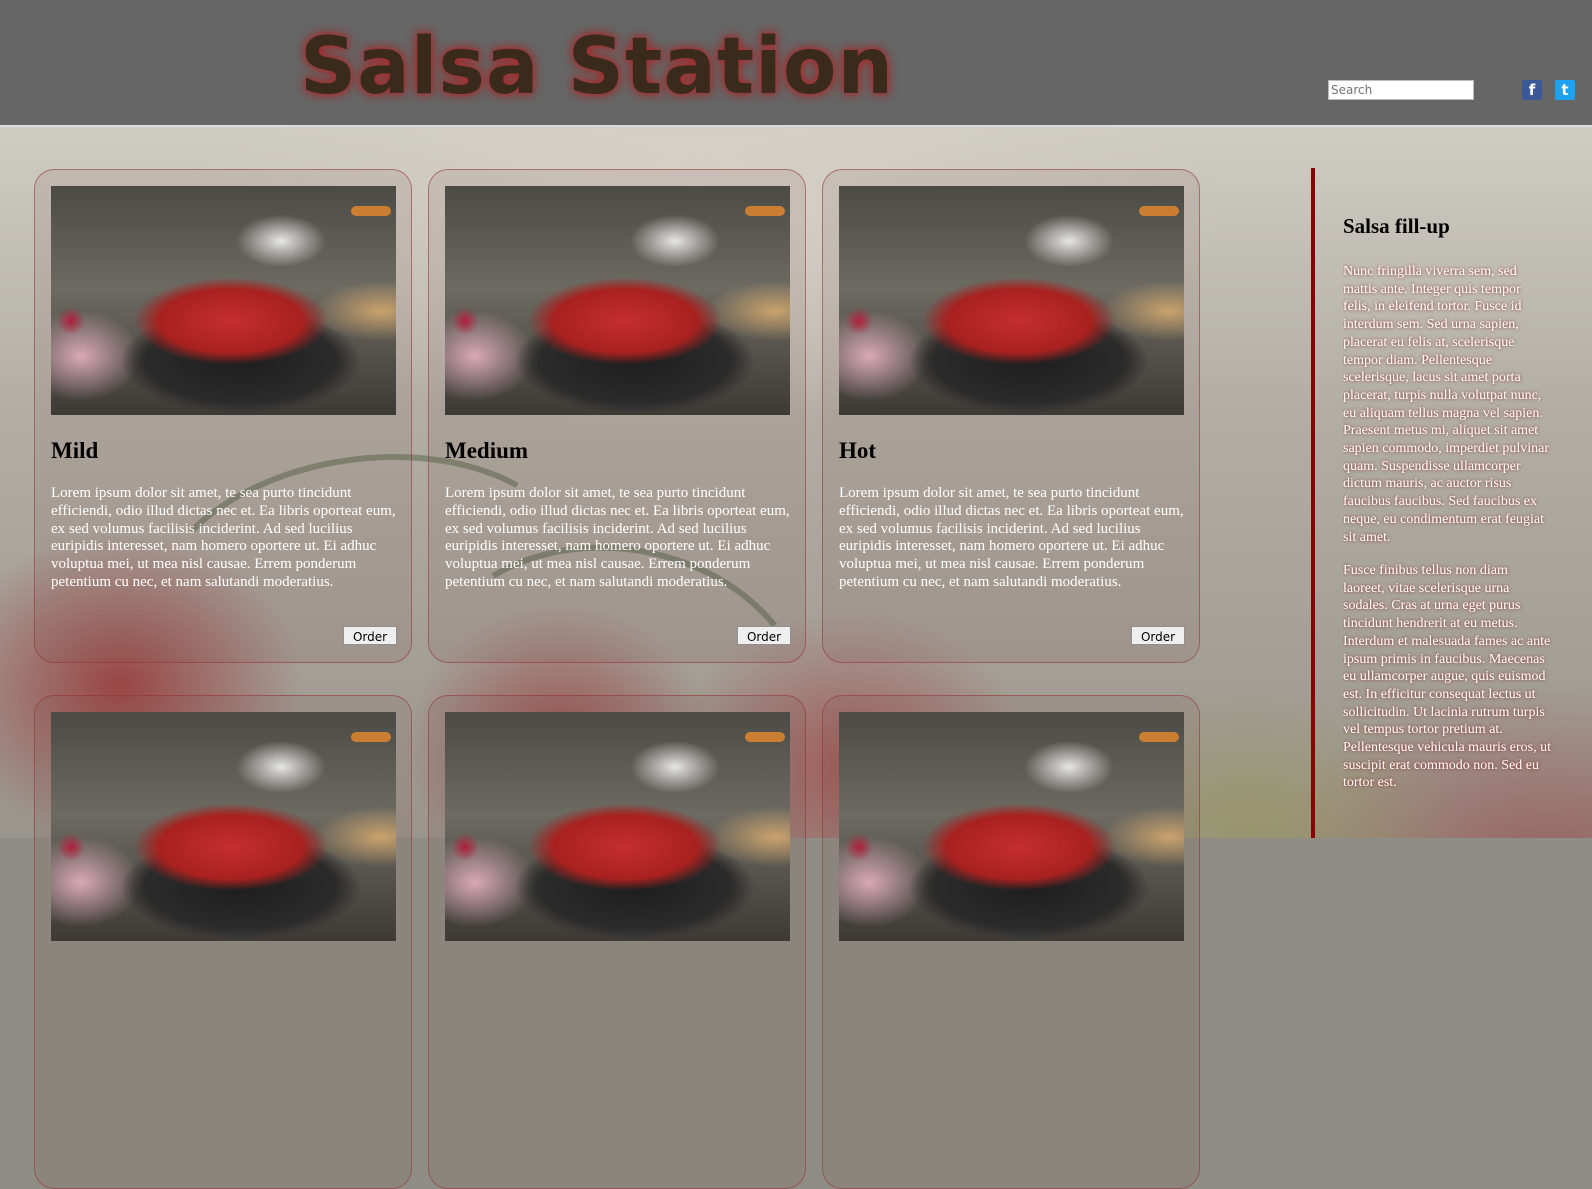  I want to click on facebook-icon: f, so click(1532, 90).